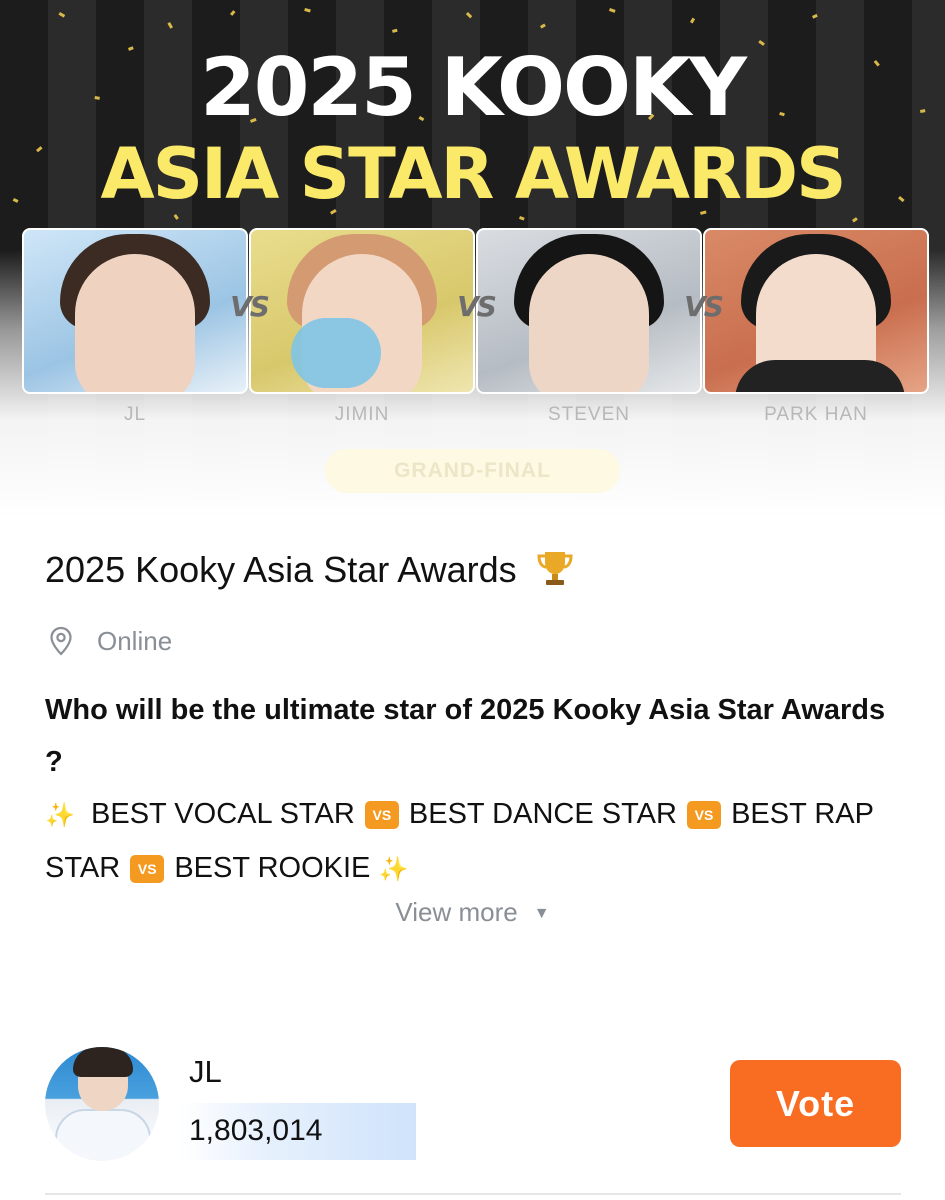 The width and height of the screenshot is (945, 1200). What do you see at coordinates (541, 913) in the screenshot?
I see `caret-down-icon: ▼` at bounding box center [541, 913].